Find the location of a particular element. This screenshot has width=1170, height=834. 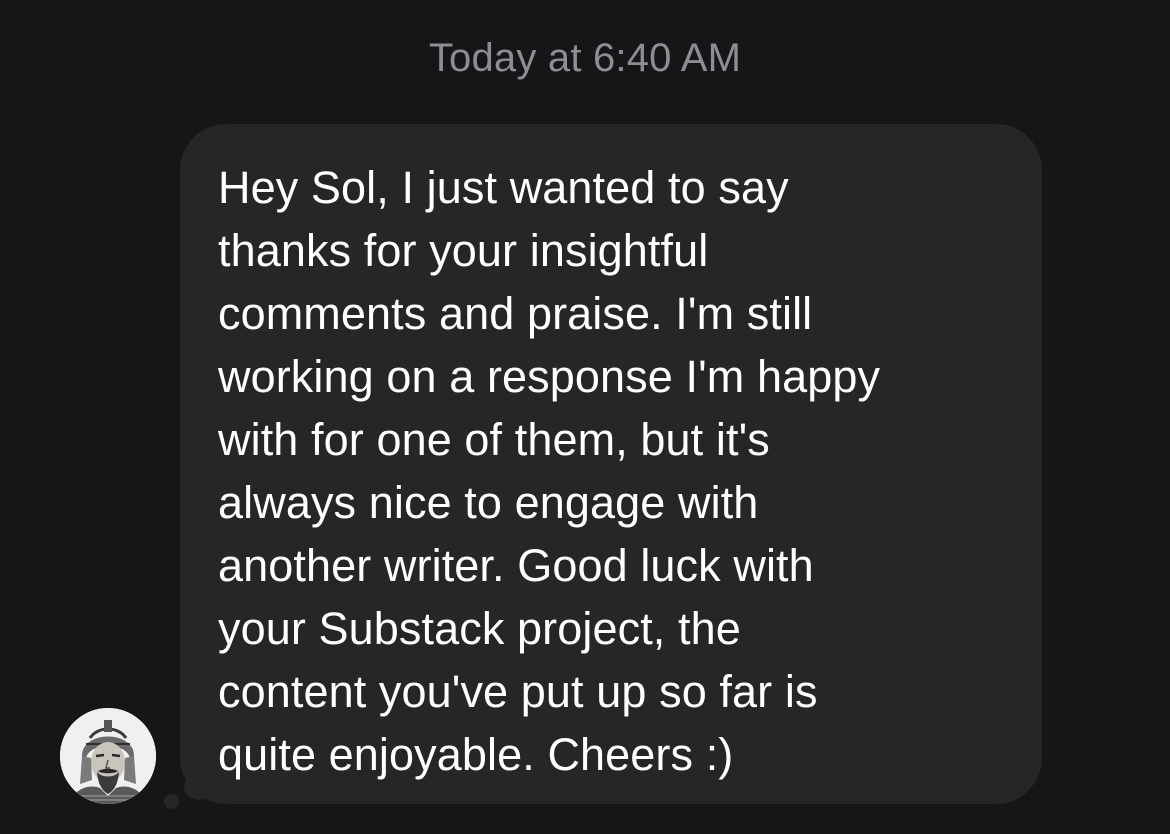

bearded-warrior-portrait-icon is located at coordinates (108, 756).